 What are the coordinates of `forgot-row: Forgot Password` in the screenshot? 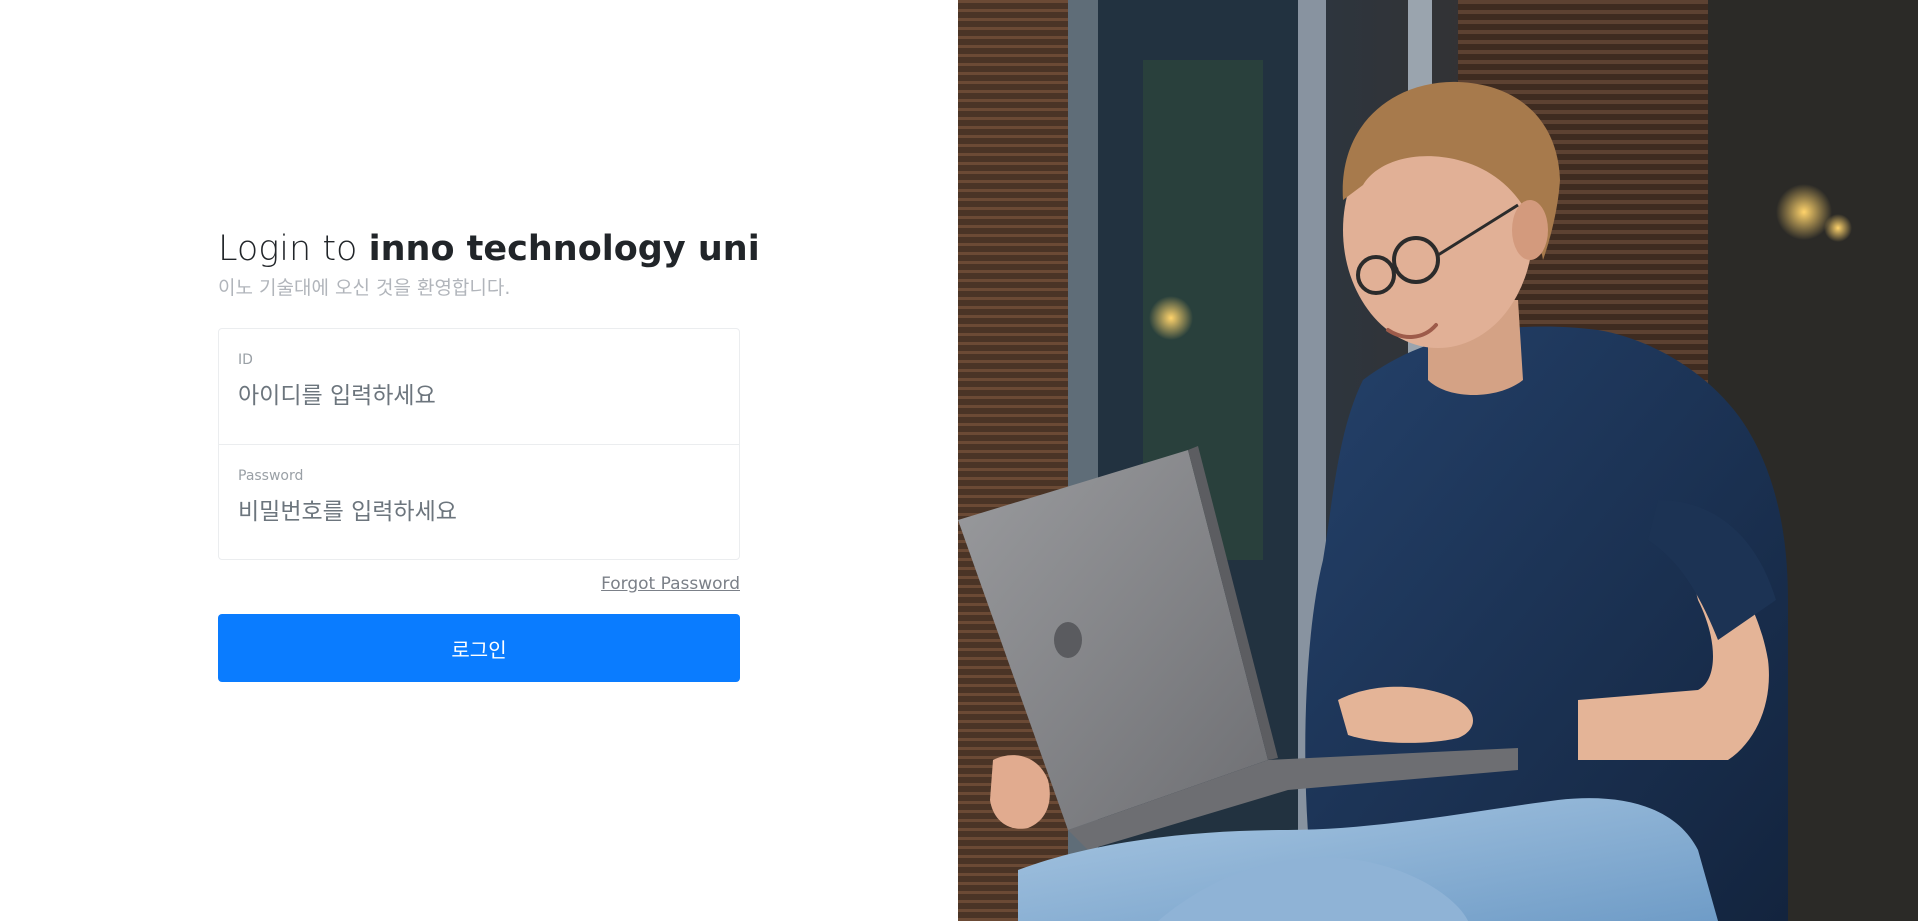 It's located at (479, 585).